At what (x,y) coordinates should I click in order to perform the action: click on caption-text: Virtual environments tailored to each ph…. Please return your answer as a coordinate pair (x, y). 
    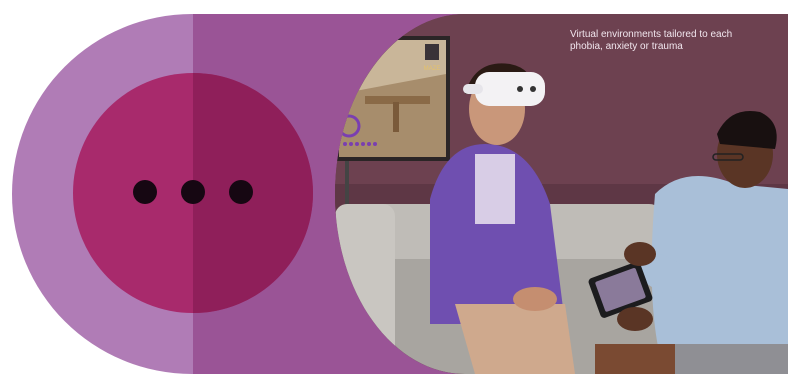
    Looking at the image, I should click on (665, 41).